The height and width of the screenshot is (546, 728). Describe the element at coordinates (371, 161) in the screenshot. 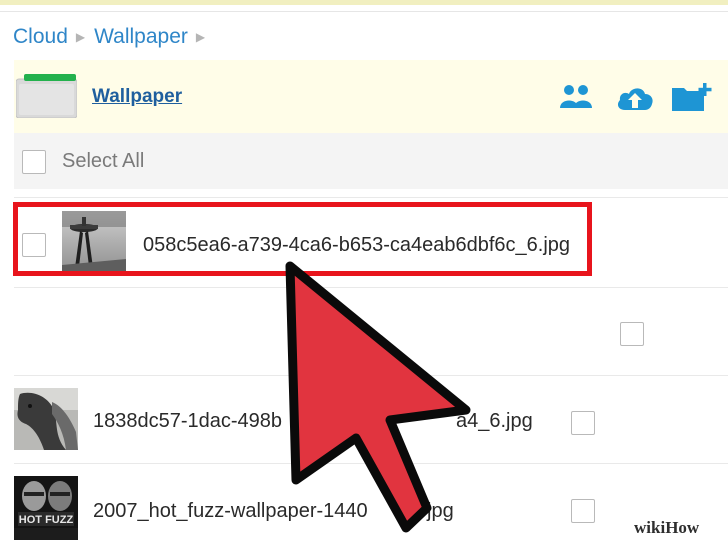

I see `select-all-bar: Select All` at that location.